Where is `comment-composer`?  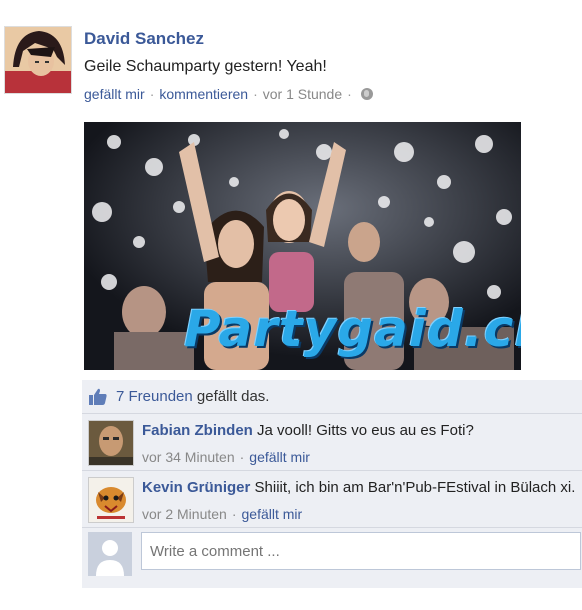 comment-composer is located at coordinates (332, 559).